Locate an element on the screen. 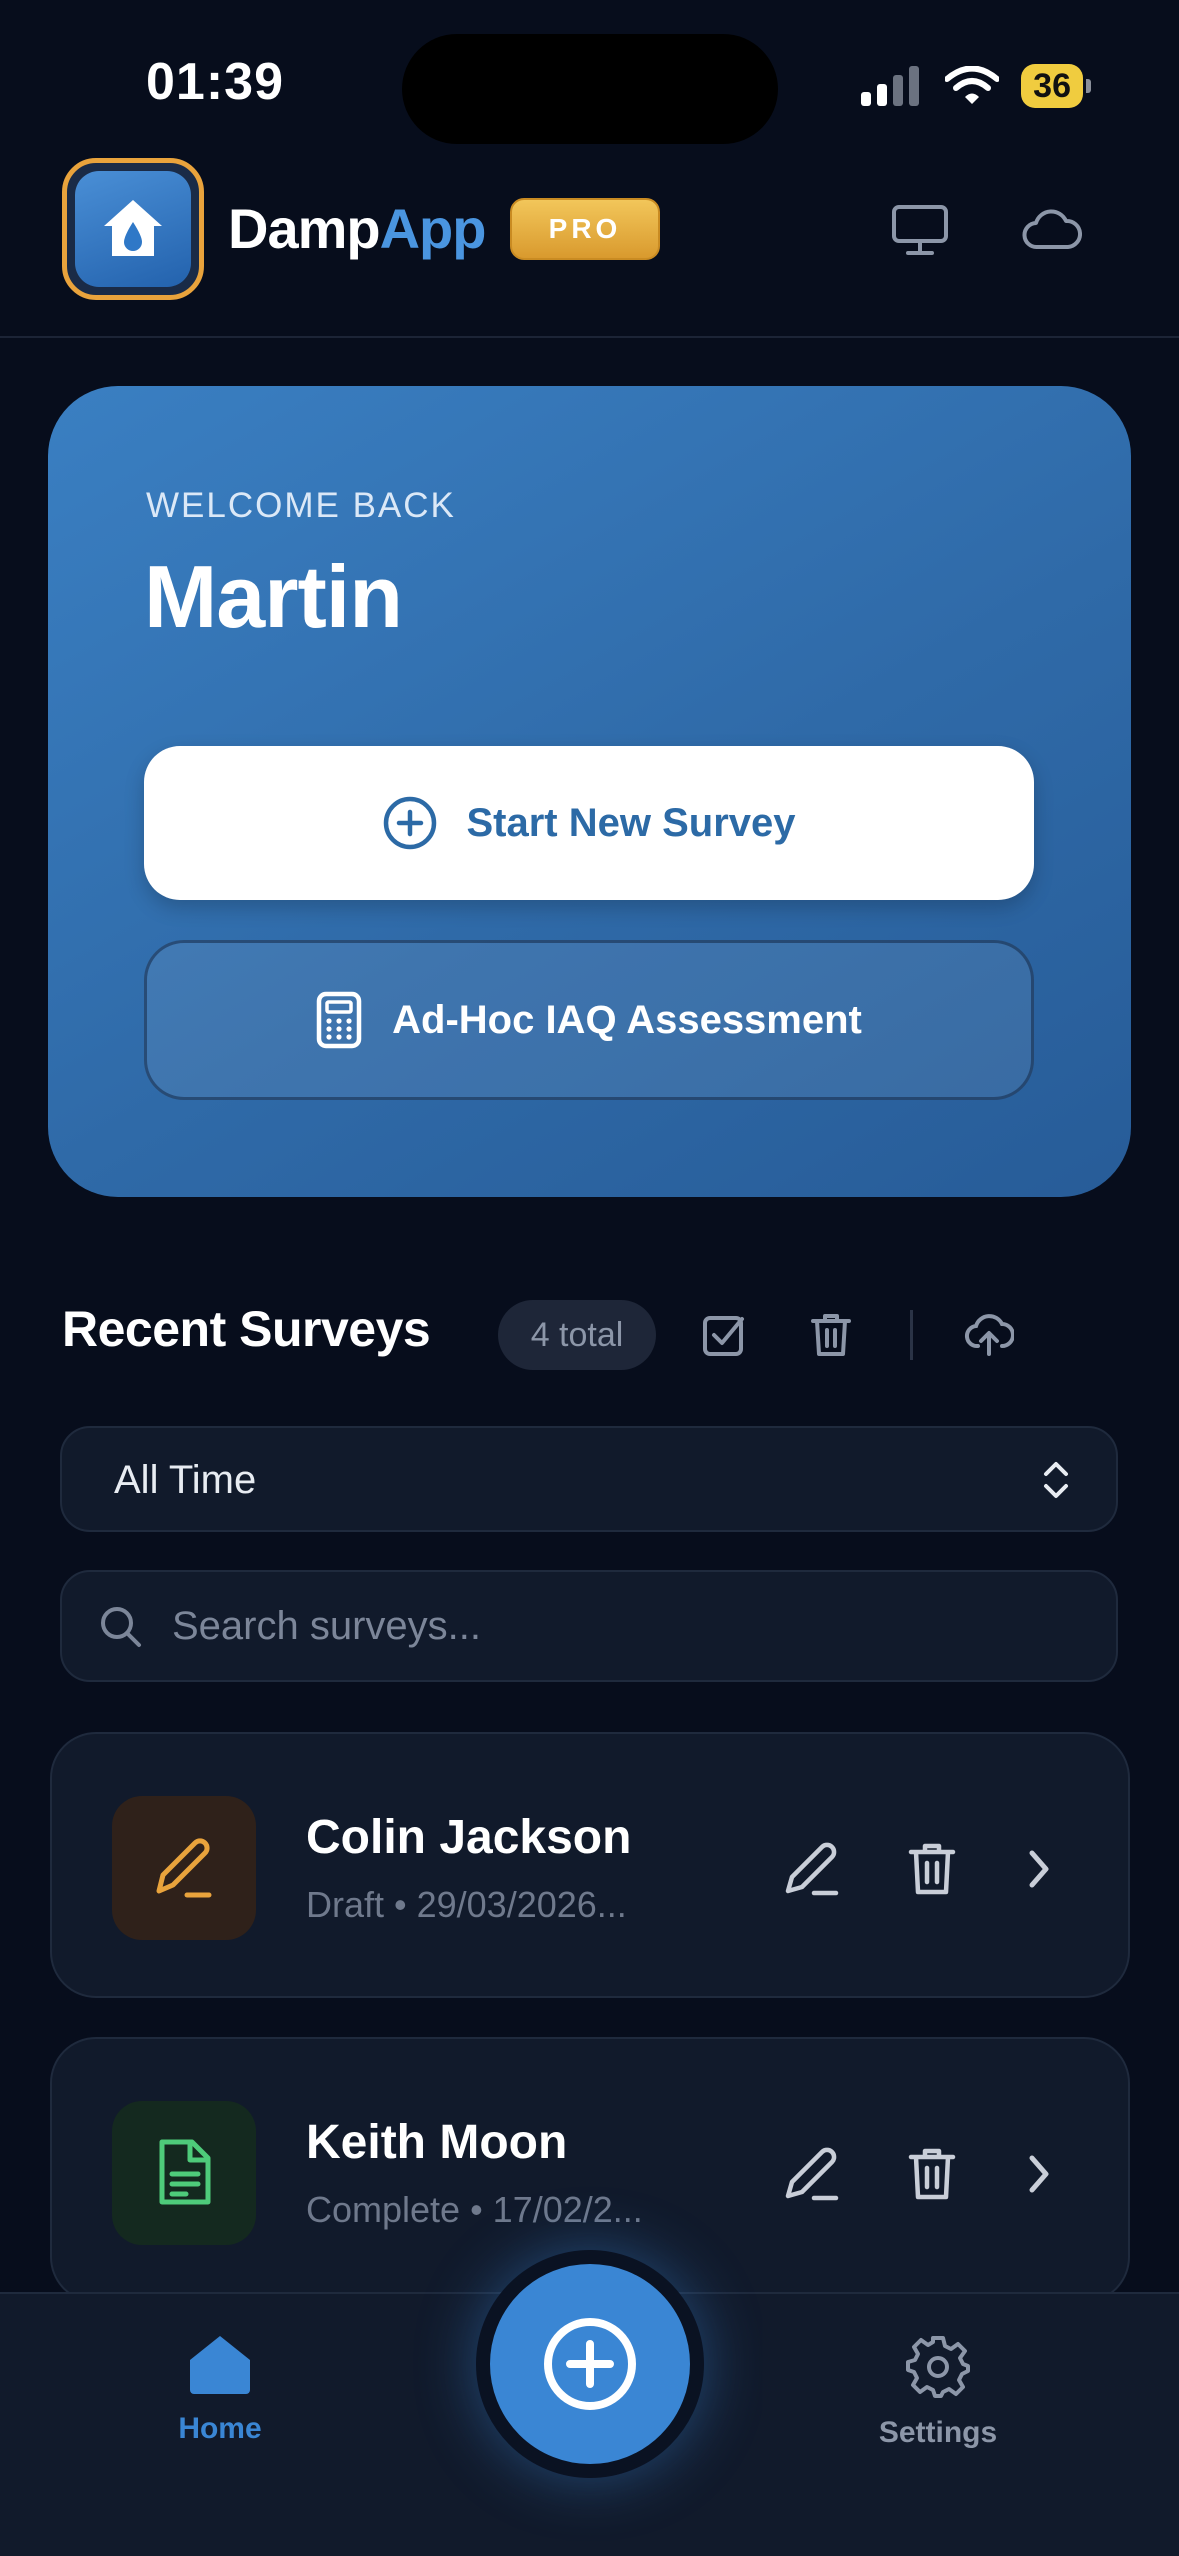 This screenshot has height=2556, width=1179. monitor-button is located at coordinates (920, 230).